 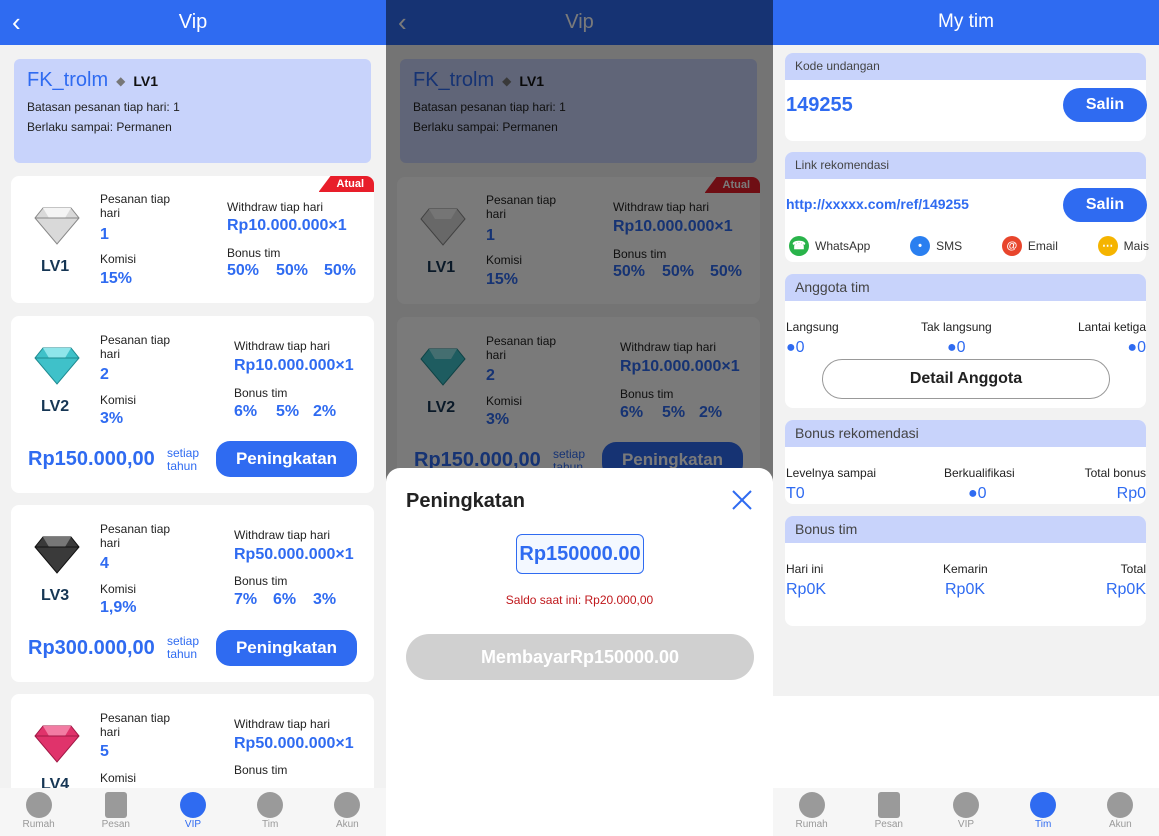 What do you see at coordinates (965, 433) in the screenshot?
I see `recommend-label: Bonus rekomendasi` at bounding box center [965, 433].